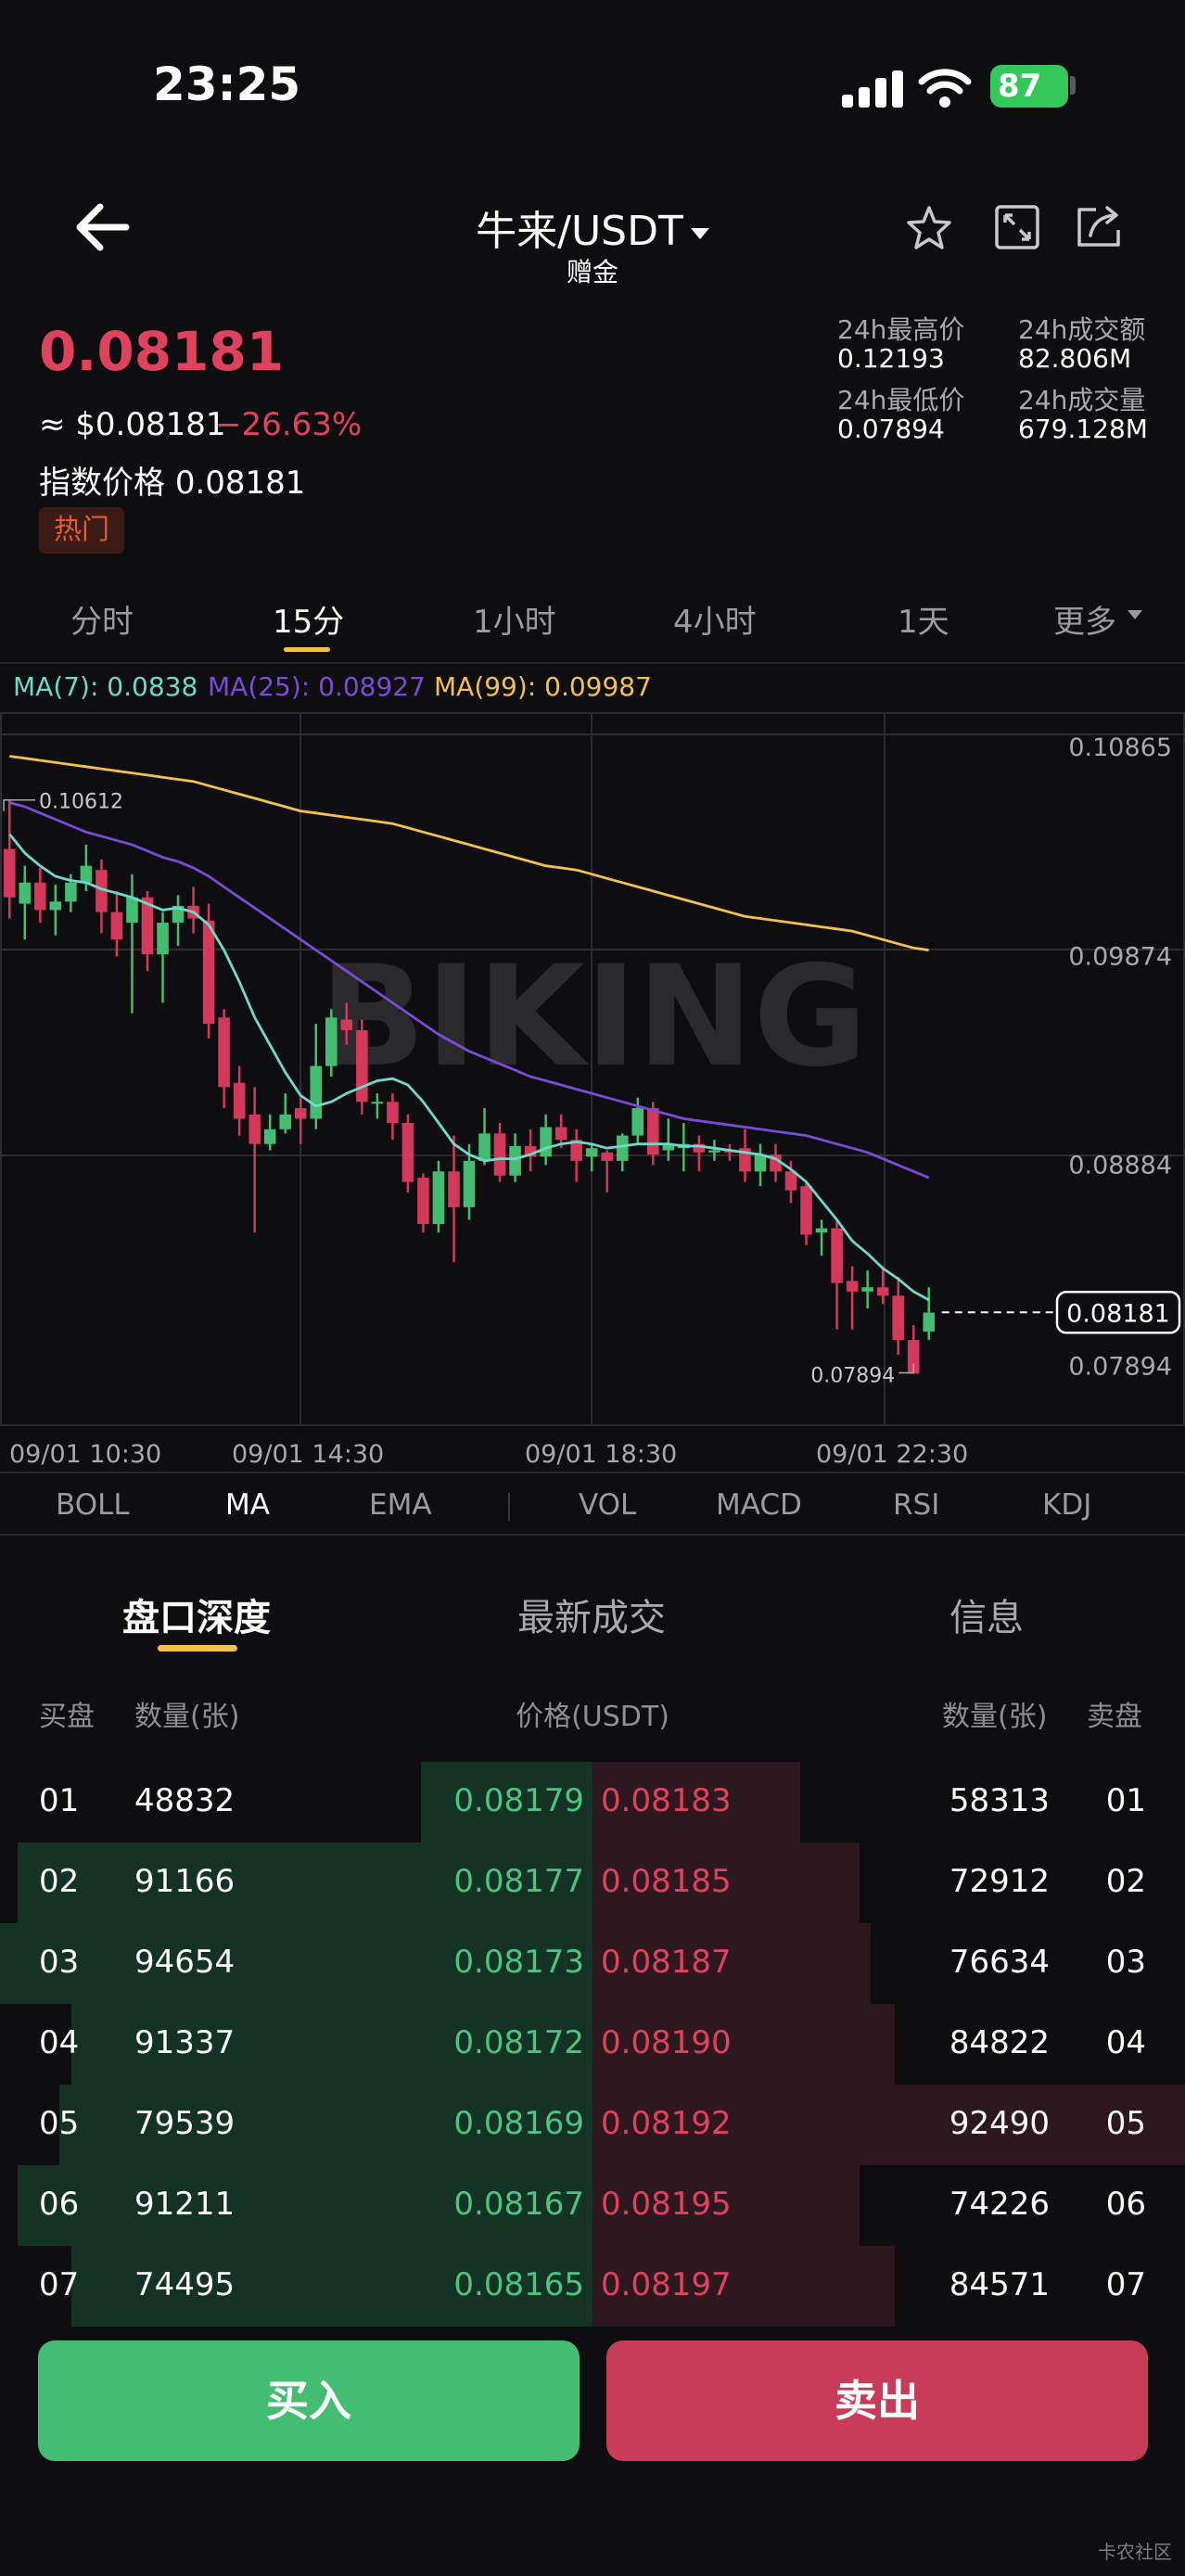 The height and width of the screenshot is (2576, 1185). What do you see at coordinates (916, 1505) in the screenshot?
I see `indicator-tab-rsi: RSI` at bounding box center [916, 1505].